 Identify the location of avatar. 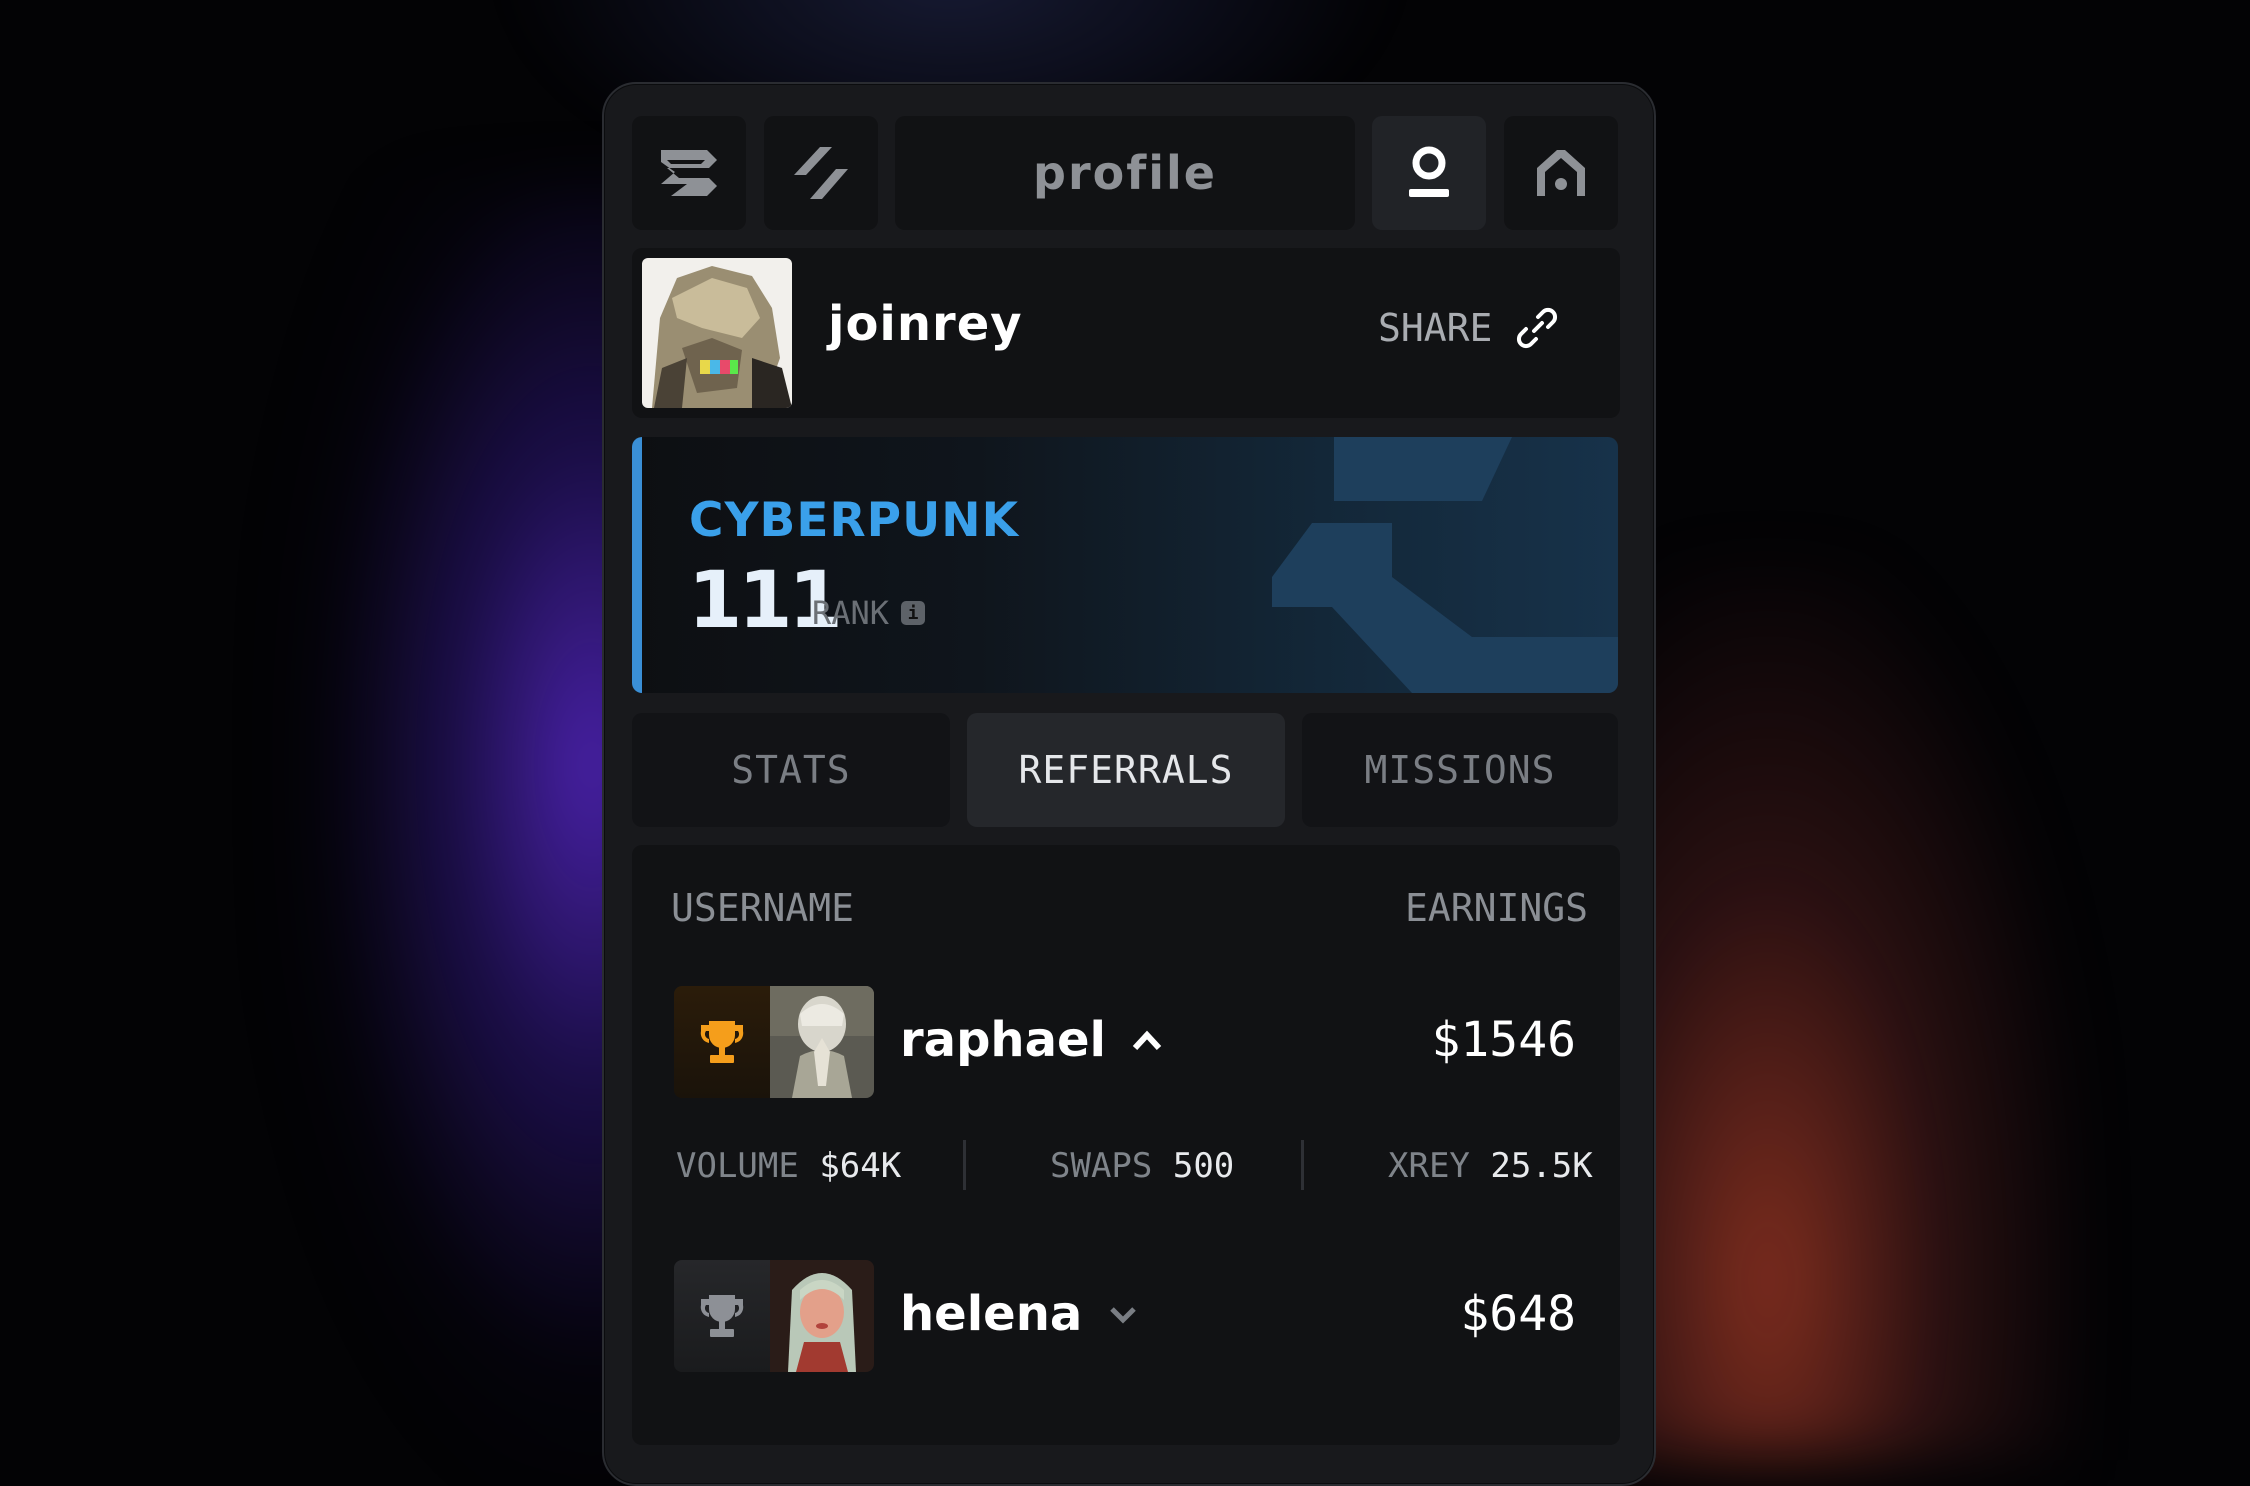
(717, 333).